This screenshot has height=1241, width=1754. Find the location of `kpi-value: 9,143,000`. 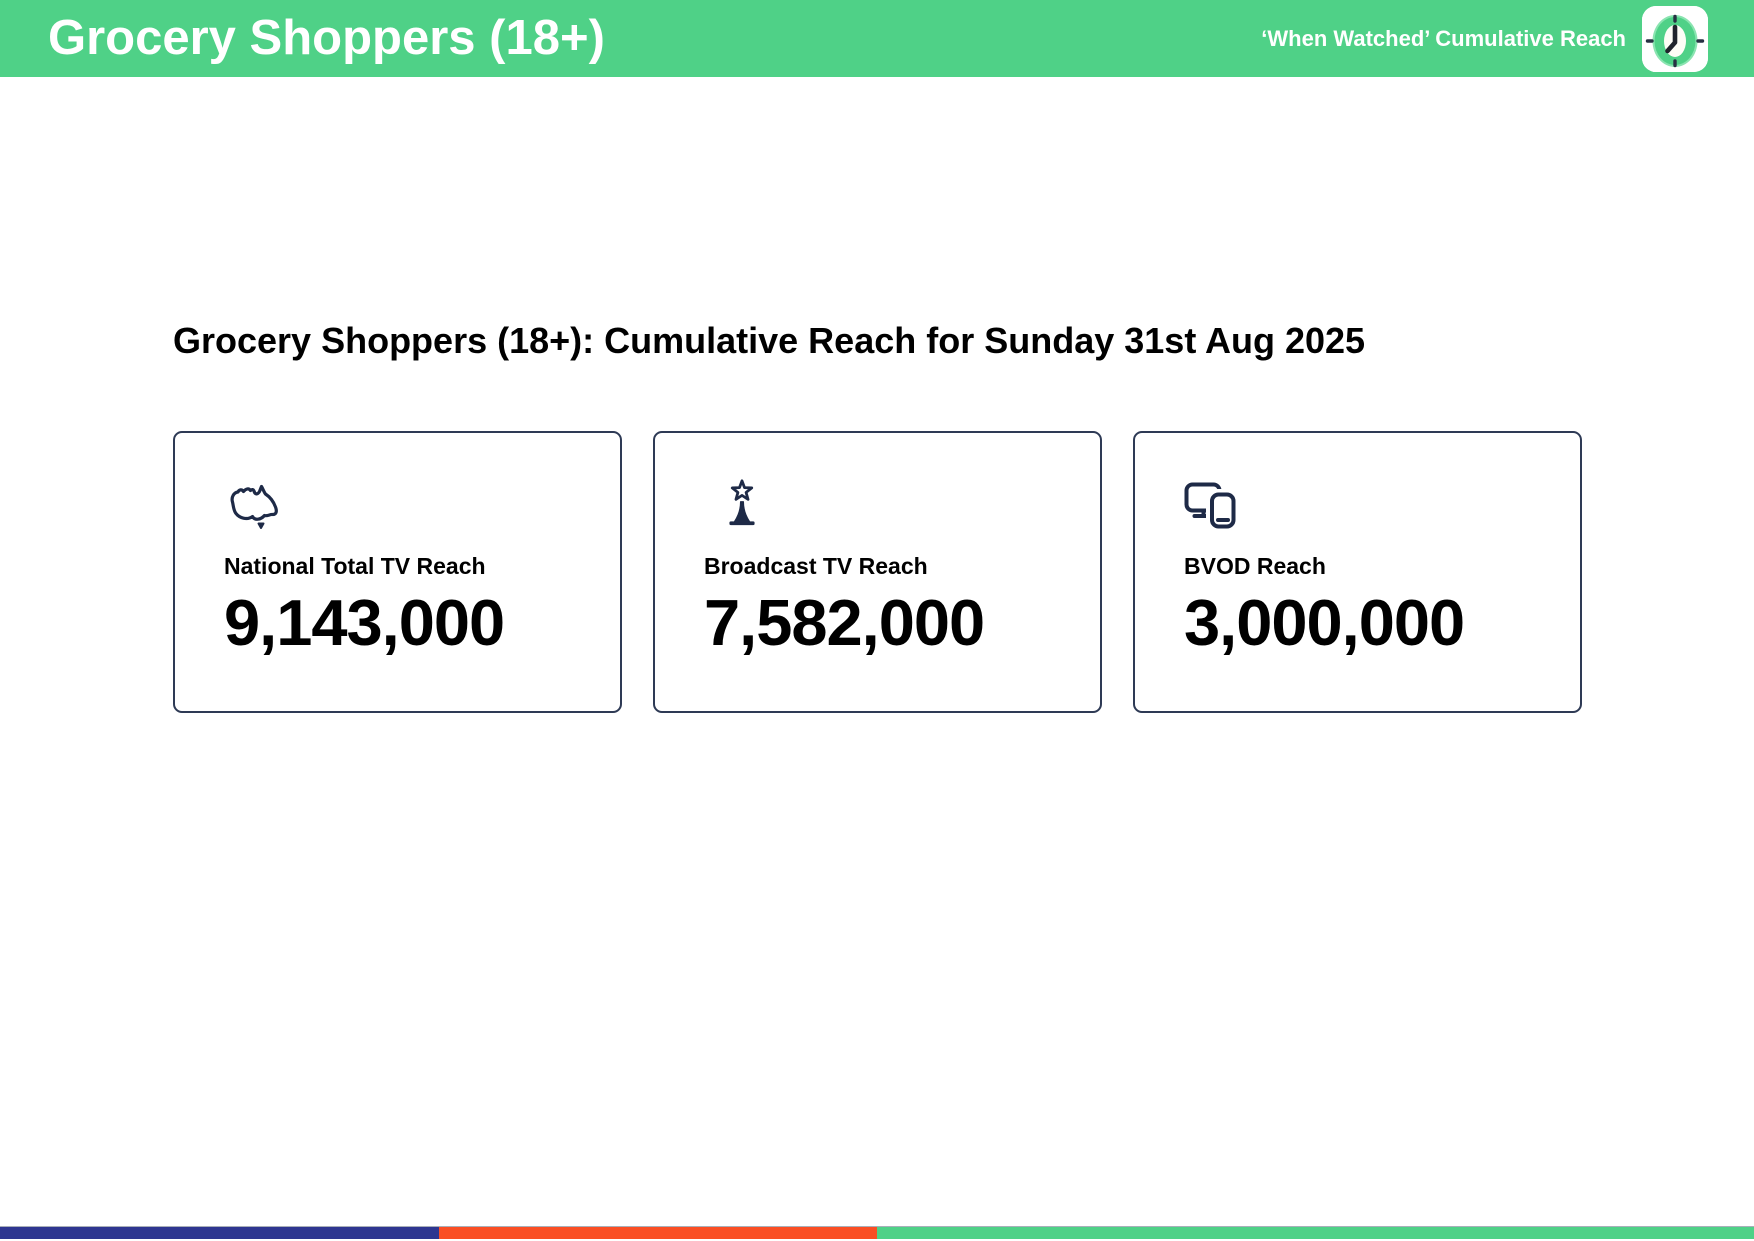

kpi-value: 9,143,000 is located at coordinates (364, 622).